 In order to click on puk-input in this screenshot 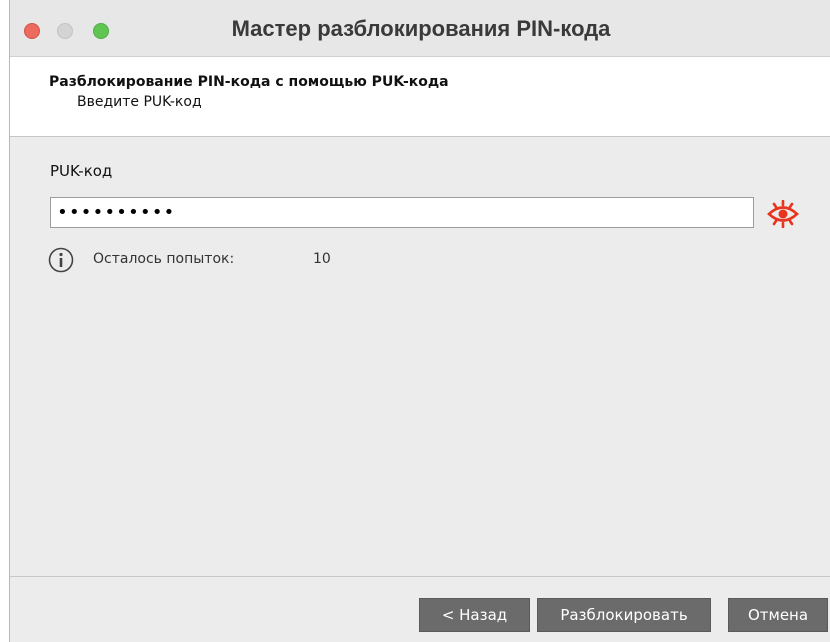, I will do `click(402, 212)`.